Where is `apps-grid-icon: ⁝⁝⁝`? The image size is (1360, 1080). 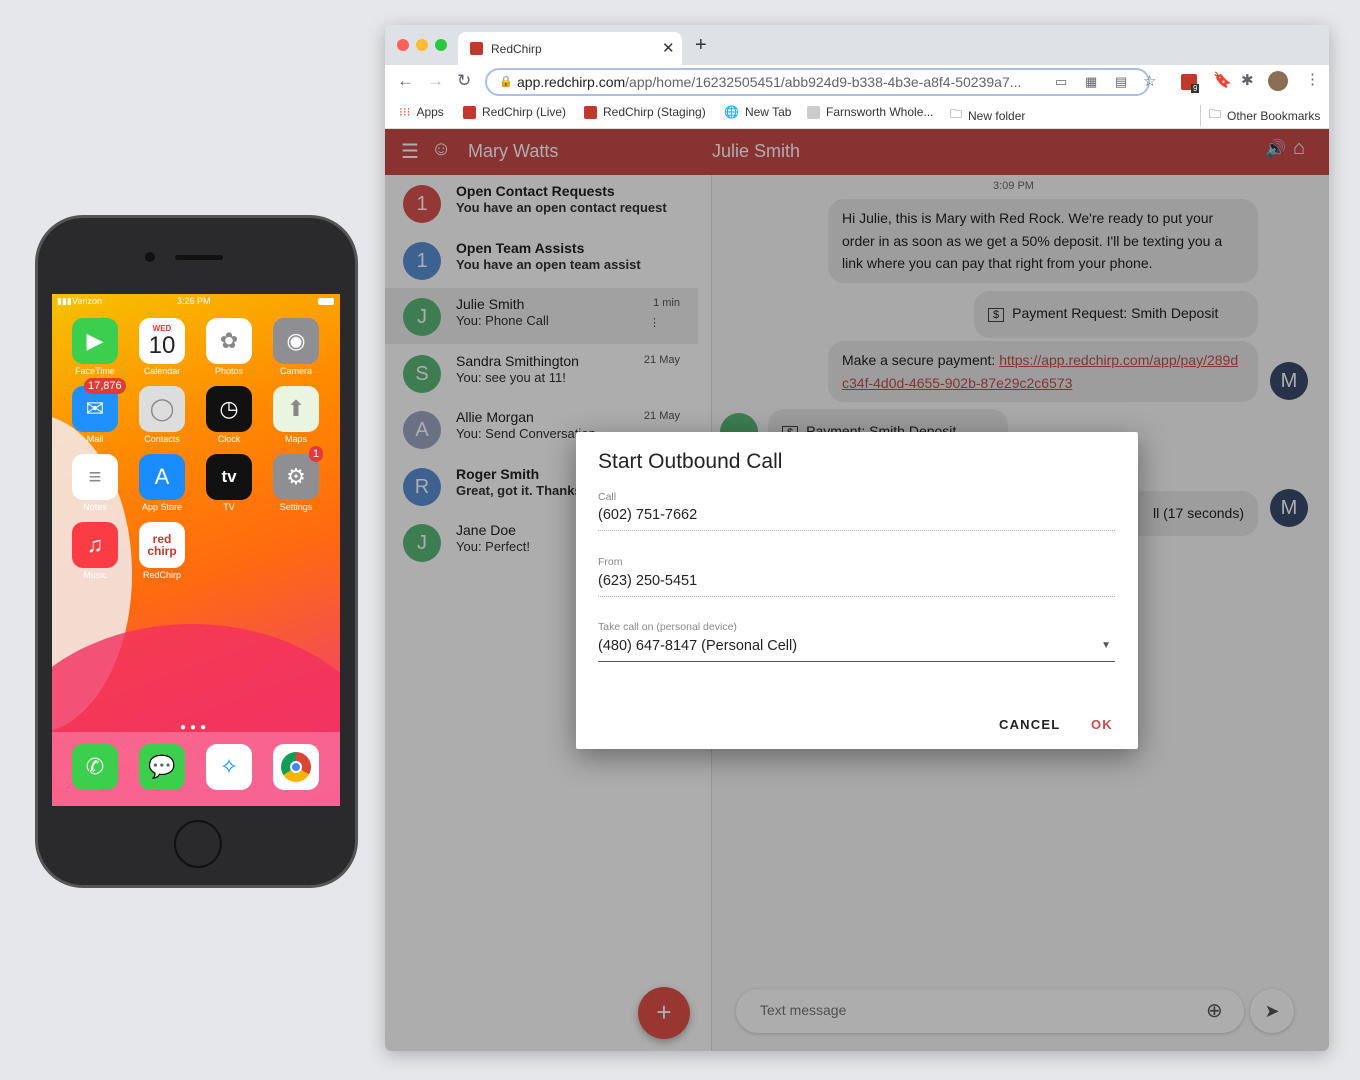 apps-grid-icon: ⁝⁝⁝ is located at coordinates (405, 112).